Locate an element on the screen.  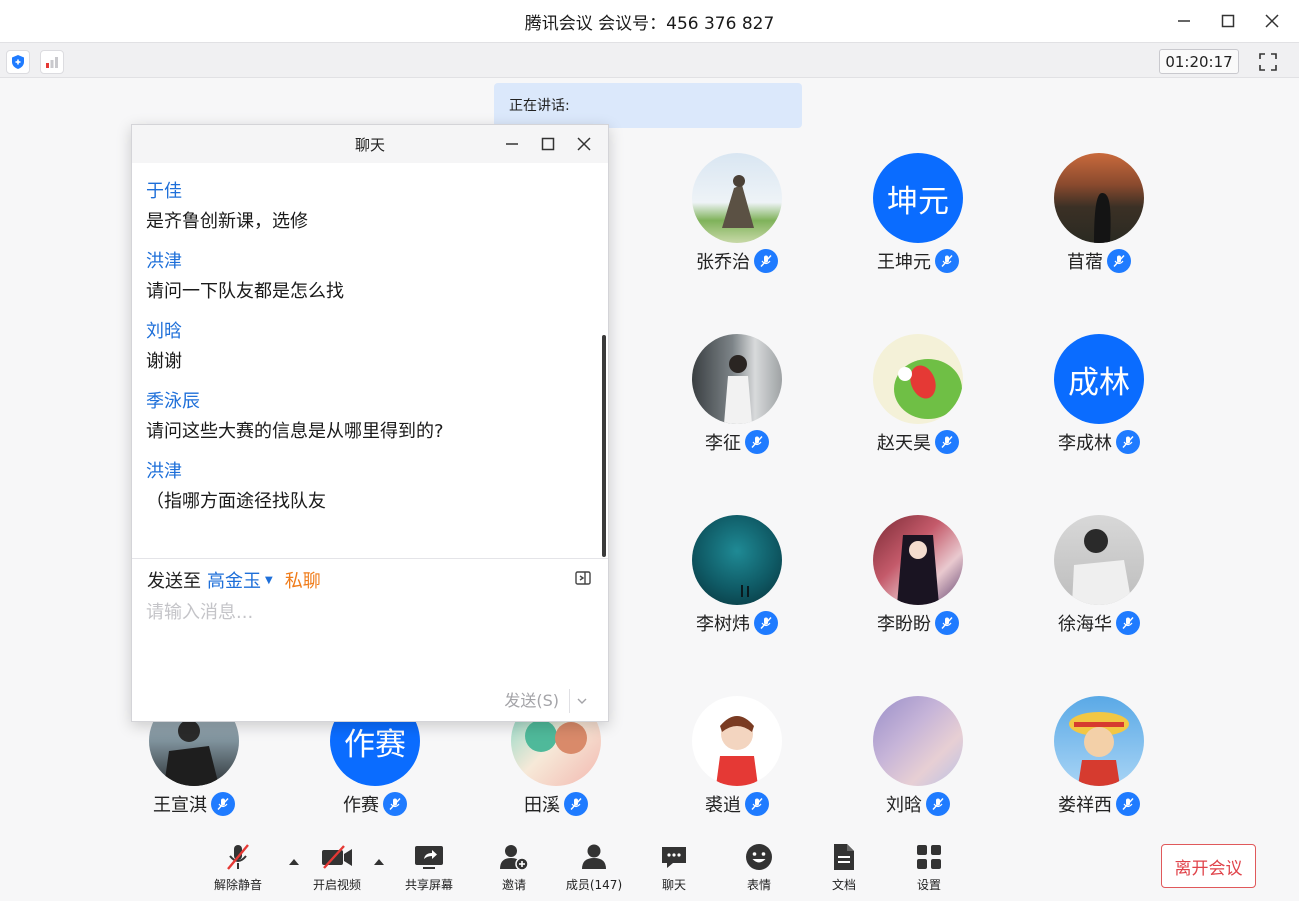
share-screen-label: 共享屏幕 is located at coordinates (428, 885).